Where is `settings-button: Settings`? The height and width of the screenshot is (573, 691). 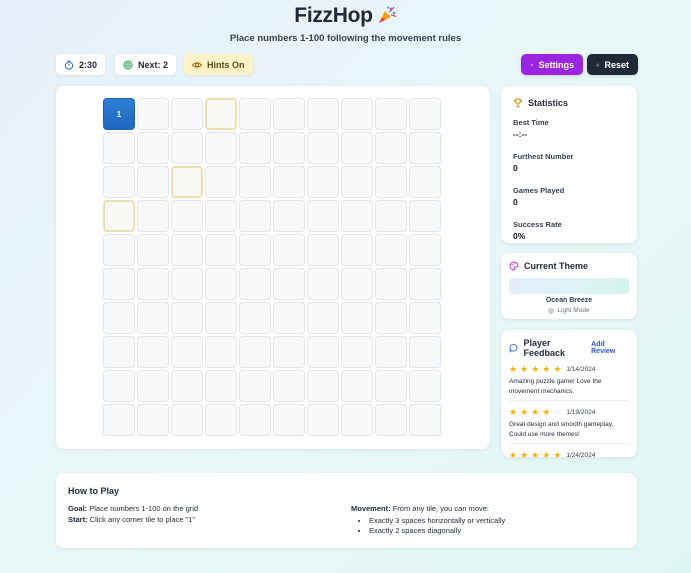 settings-button: Settings is located at coordinates (552, 64).